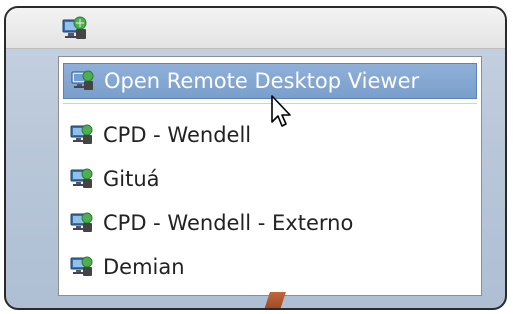  I want to click on mouse-pointer-icon, so click(281, 111).